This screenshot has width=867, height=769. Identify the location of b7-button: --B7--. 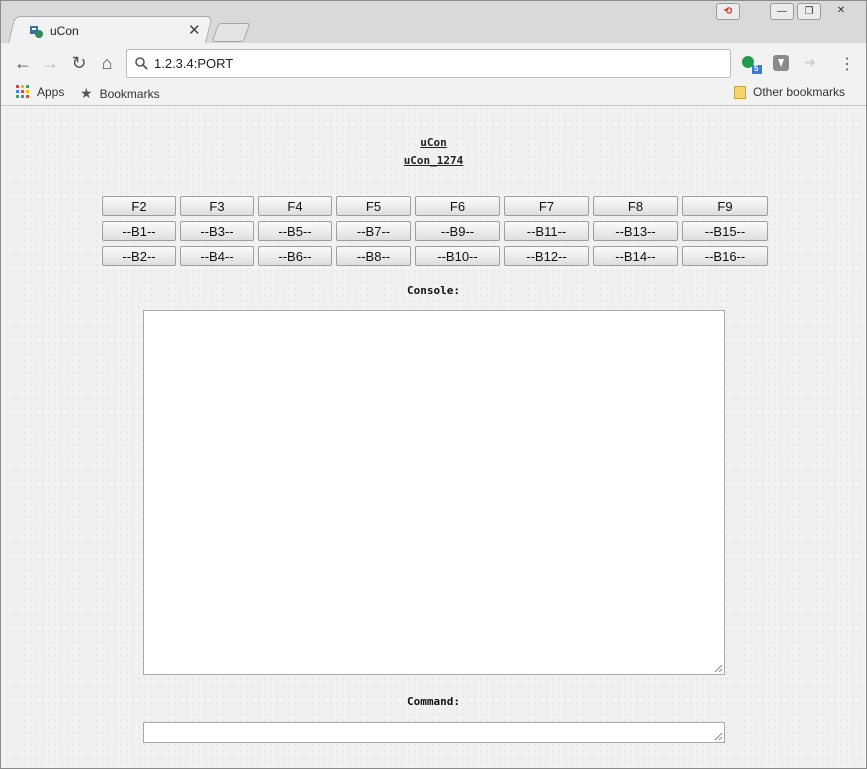
(373, 231).